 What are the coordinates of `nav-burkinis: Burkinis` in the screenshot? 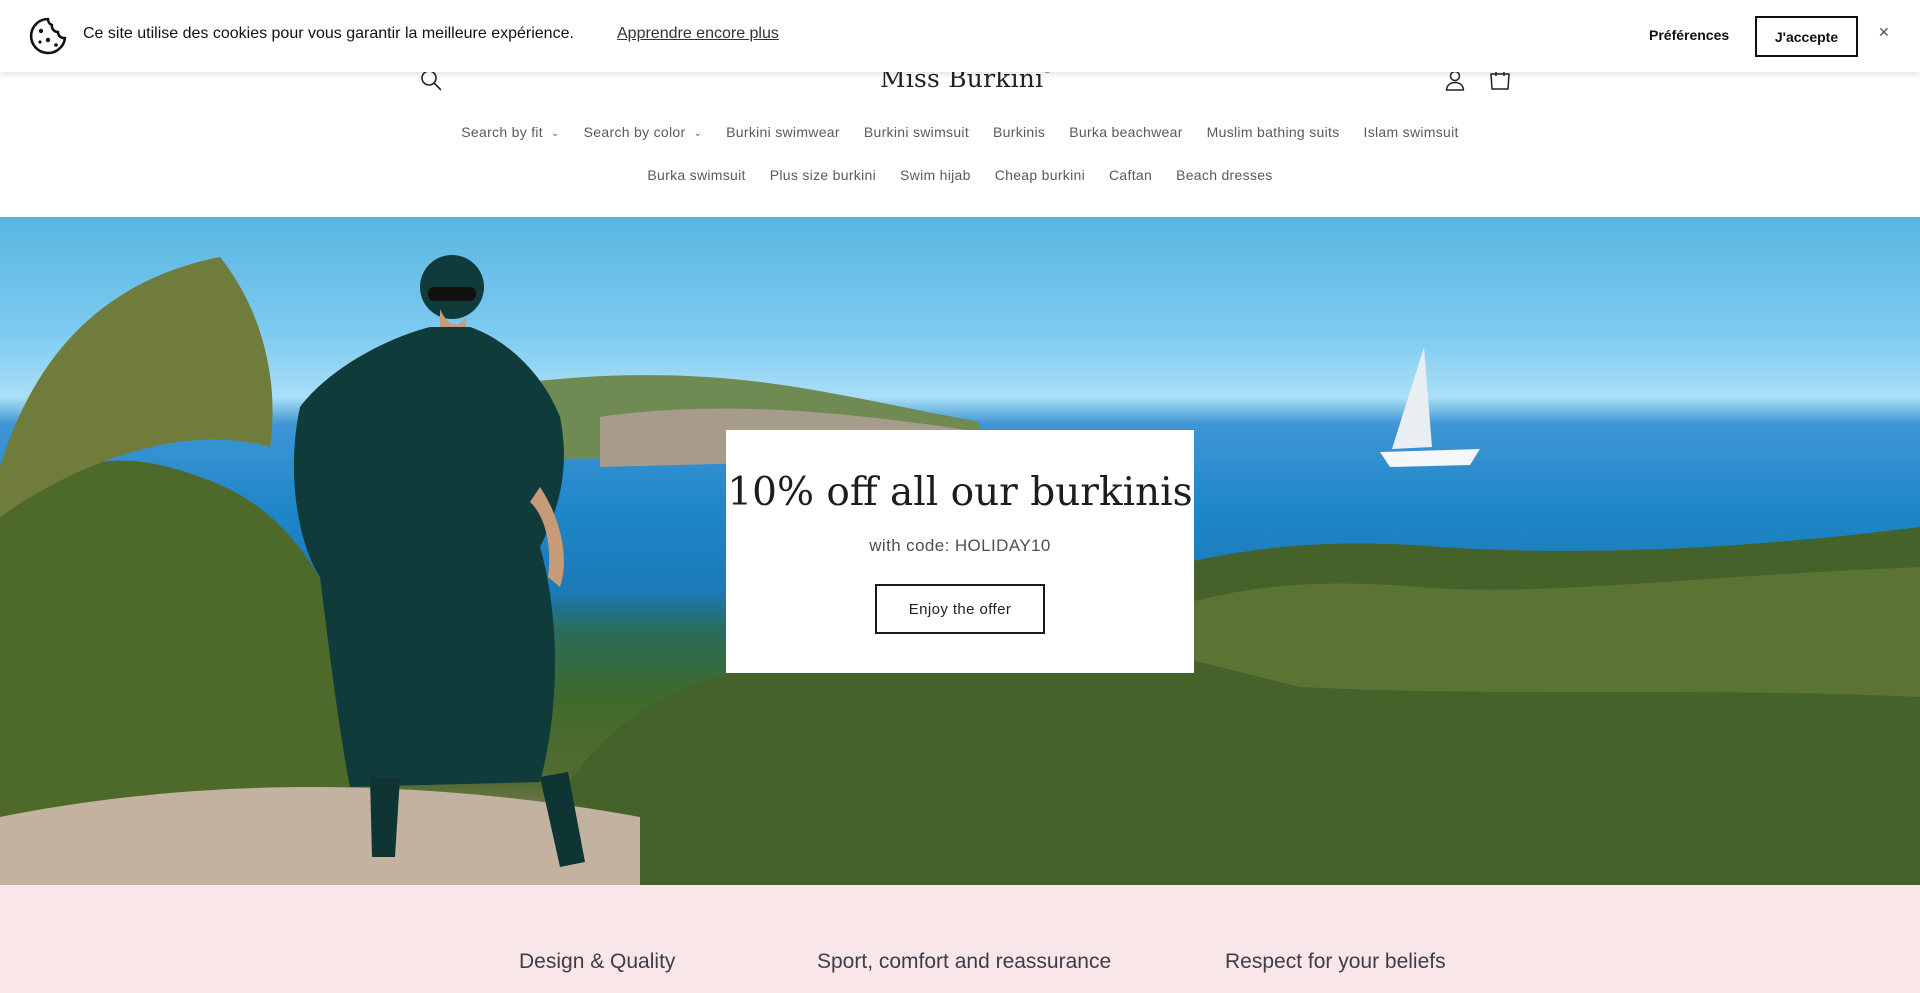 It's located at (1019, 132).